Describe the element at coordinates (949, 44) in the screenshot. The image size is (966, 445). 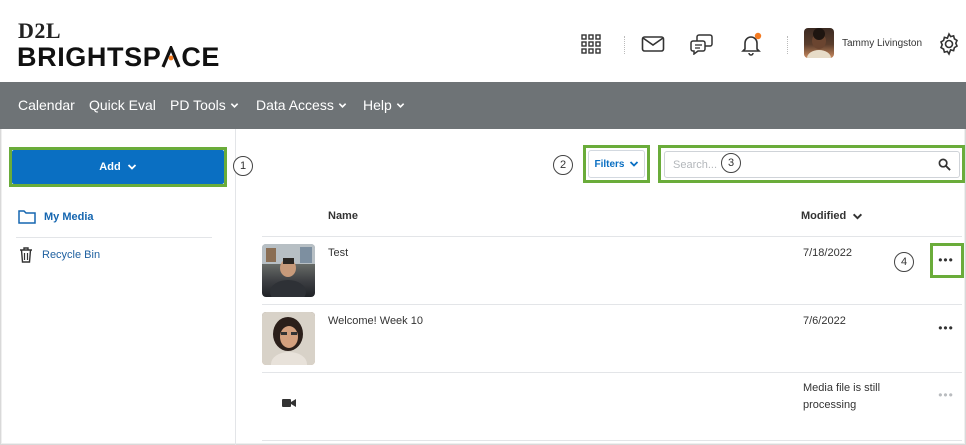
I see `gear-icon` at that location.